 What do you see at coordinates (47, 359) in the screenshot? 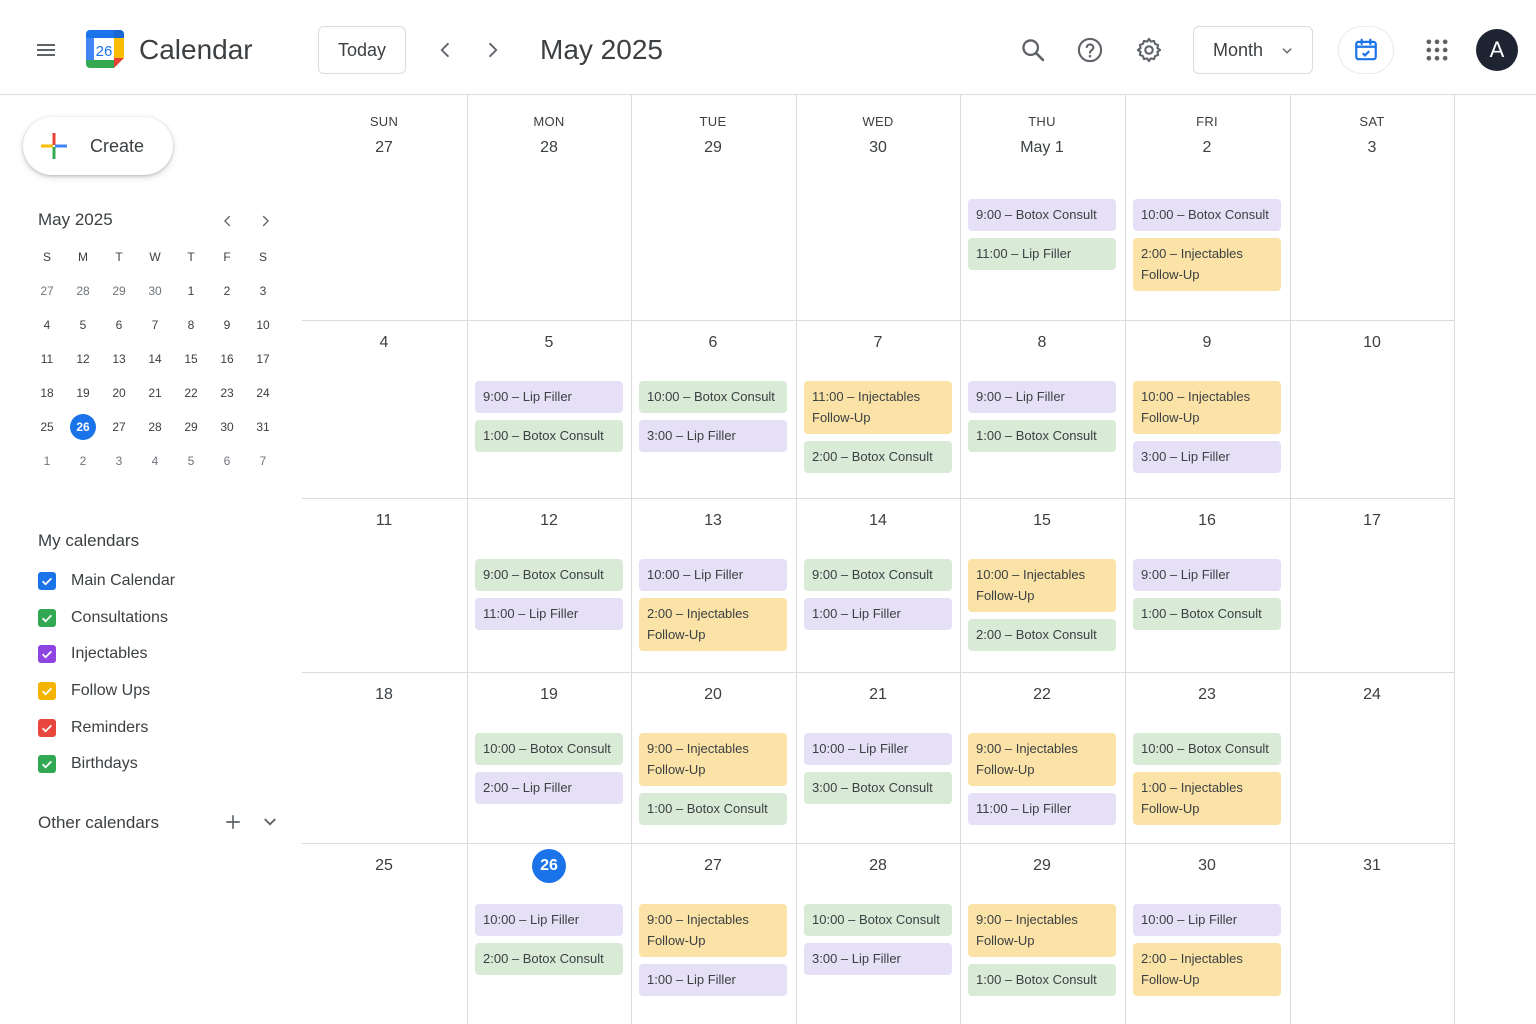
I see `mini-calendar-day: 11` at bounding box center [47, 359].